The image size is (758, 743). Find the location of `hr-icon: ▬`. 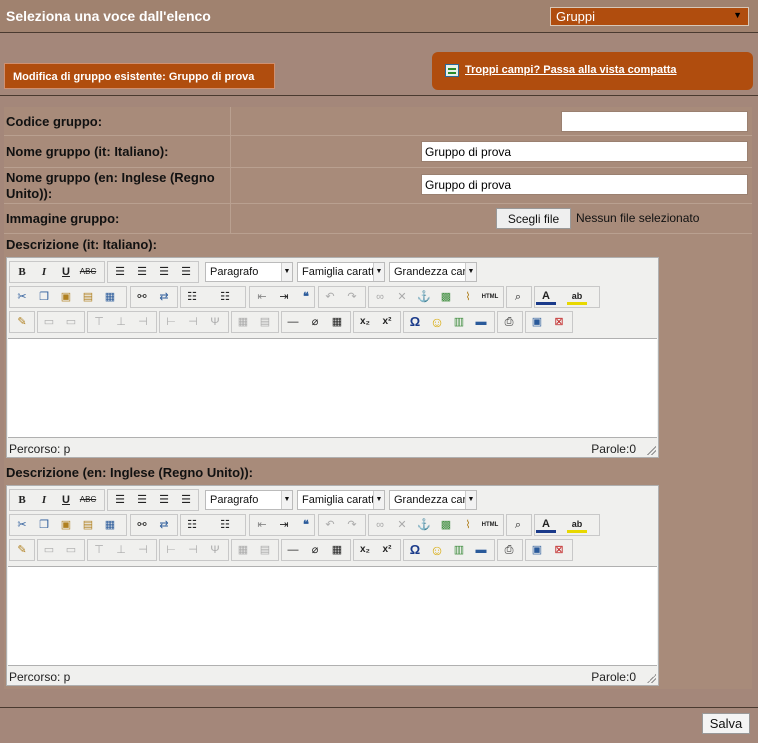

hr-icon: ▬ is located at coordinates (481, 550).